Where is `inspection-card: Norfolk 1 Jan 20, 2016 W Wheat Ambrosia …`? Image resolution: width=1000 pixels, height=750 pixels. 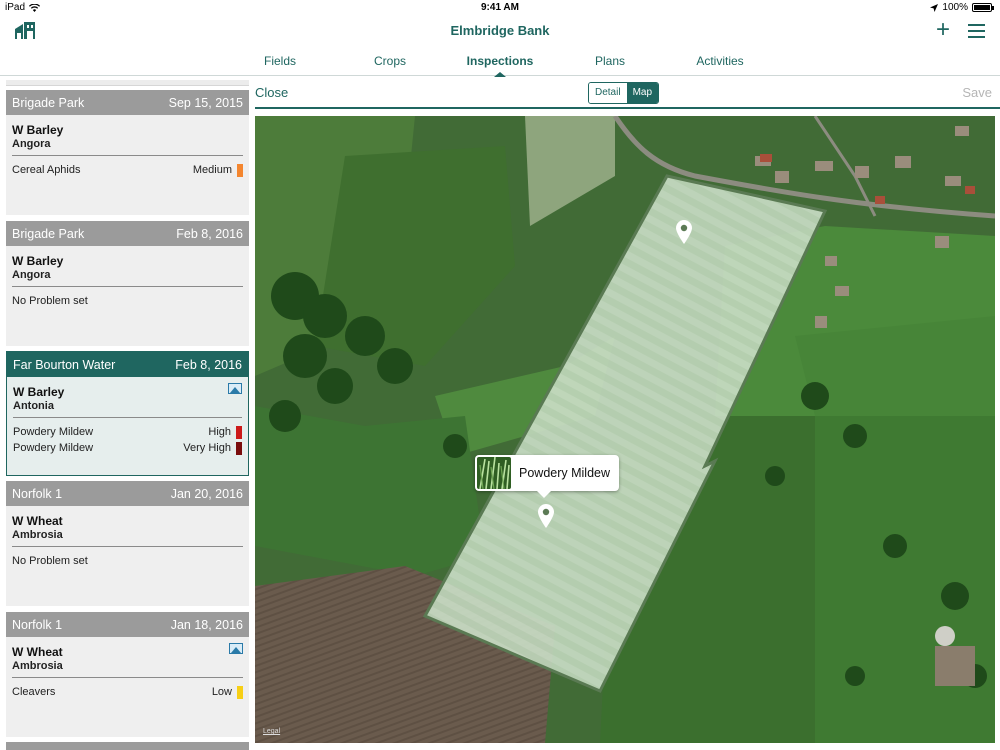
inspection-card: Norfolk 1 Jan 20, 2016 W Wheat Ambrosia … is located at coordinates (127, 543).